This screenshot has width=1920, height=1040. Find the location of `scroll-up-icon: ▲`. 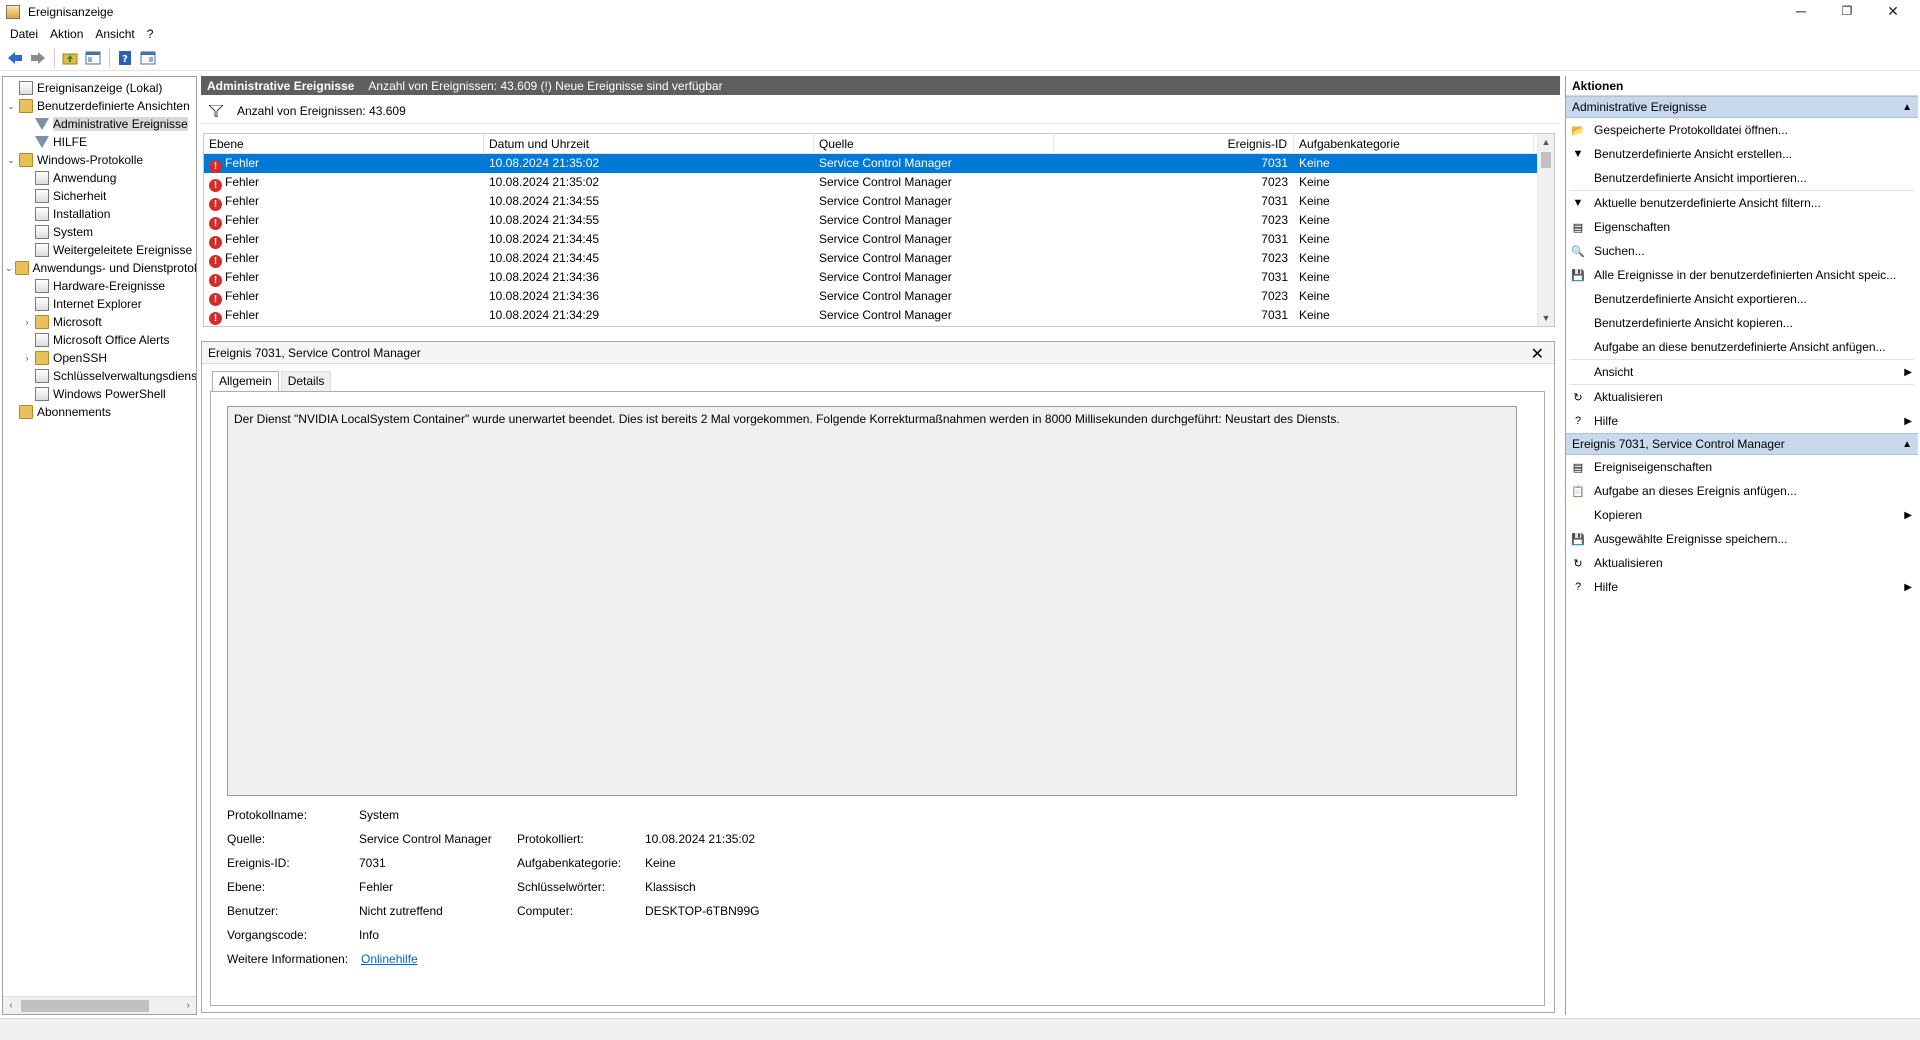

scroll-up-icon: ▲ is located at coordinates (1546, 142).